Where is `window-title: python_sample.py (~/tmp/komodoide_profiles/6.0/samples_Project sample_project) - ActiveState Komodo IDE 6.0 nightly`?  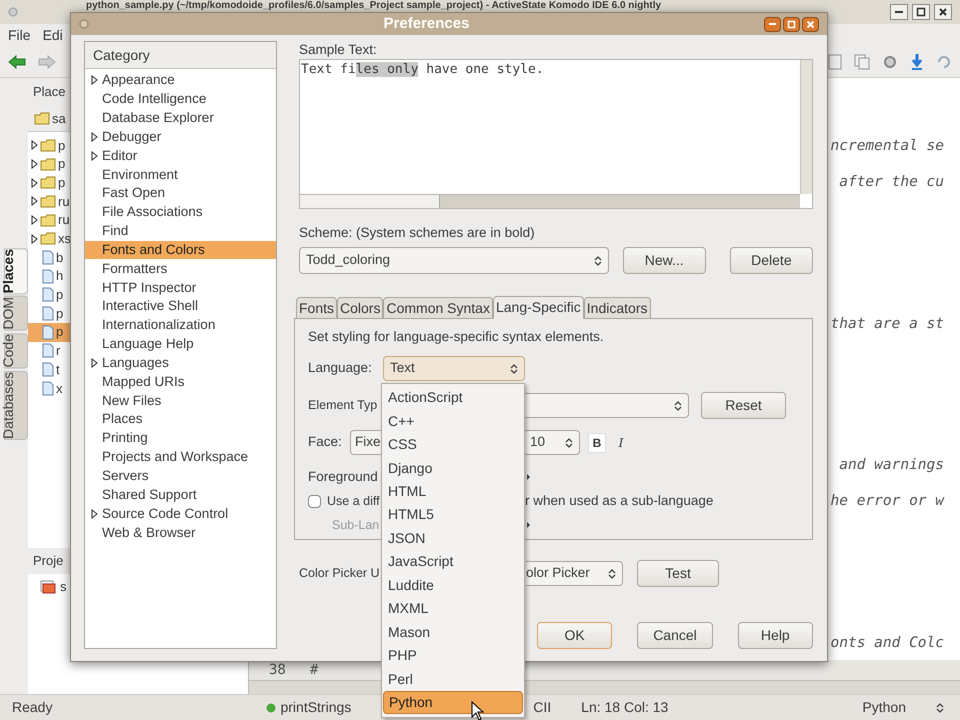 window-title: python_sample.py (~/tmp/komodoide_profiles/6.0/samples_Project sample_project) - ActiveState Komodo IDE 6.0 nightly is located at coordinates (373, 5).